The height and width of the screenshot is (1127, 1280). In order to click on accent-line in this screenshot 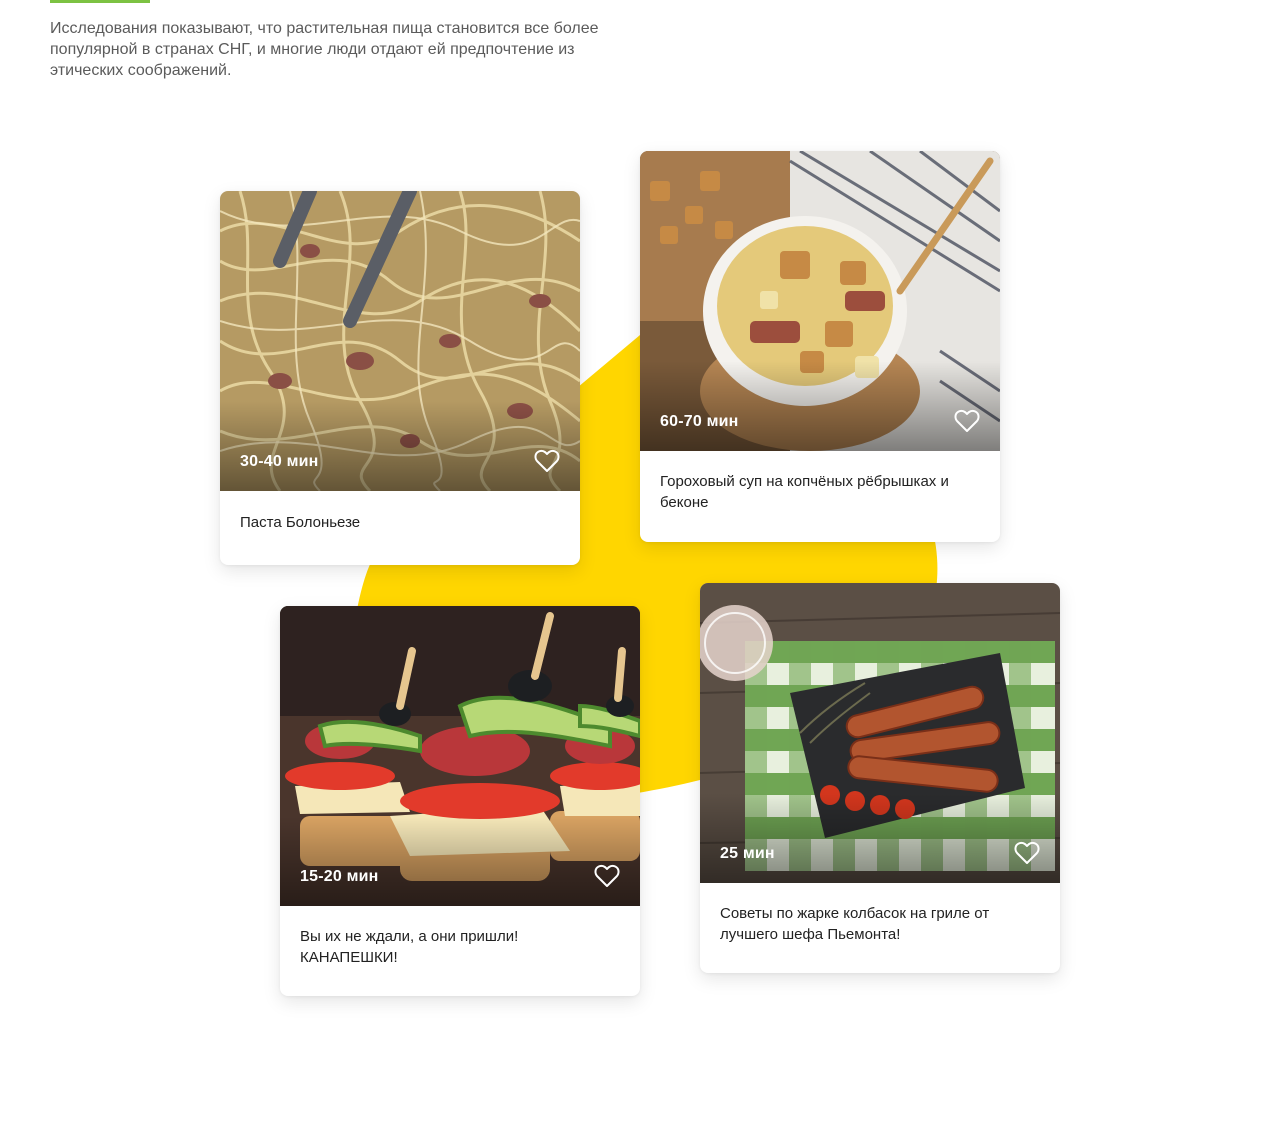, I will do `click(100, 1)`.